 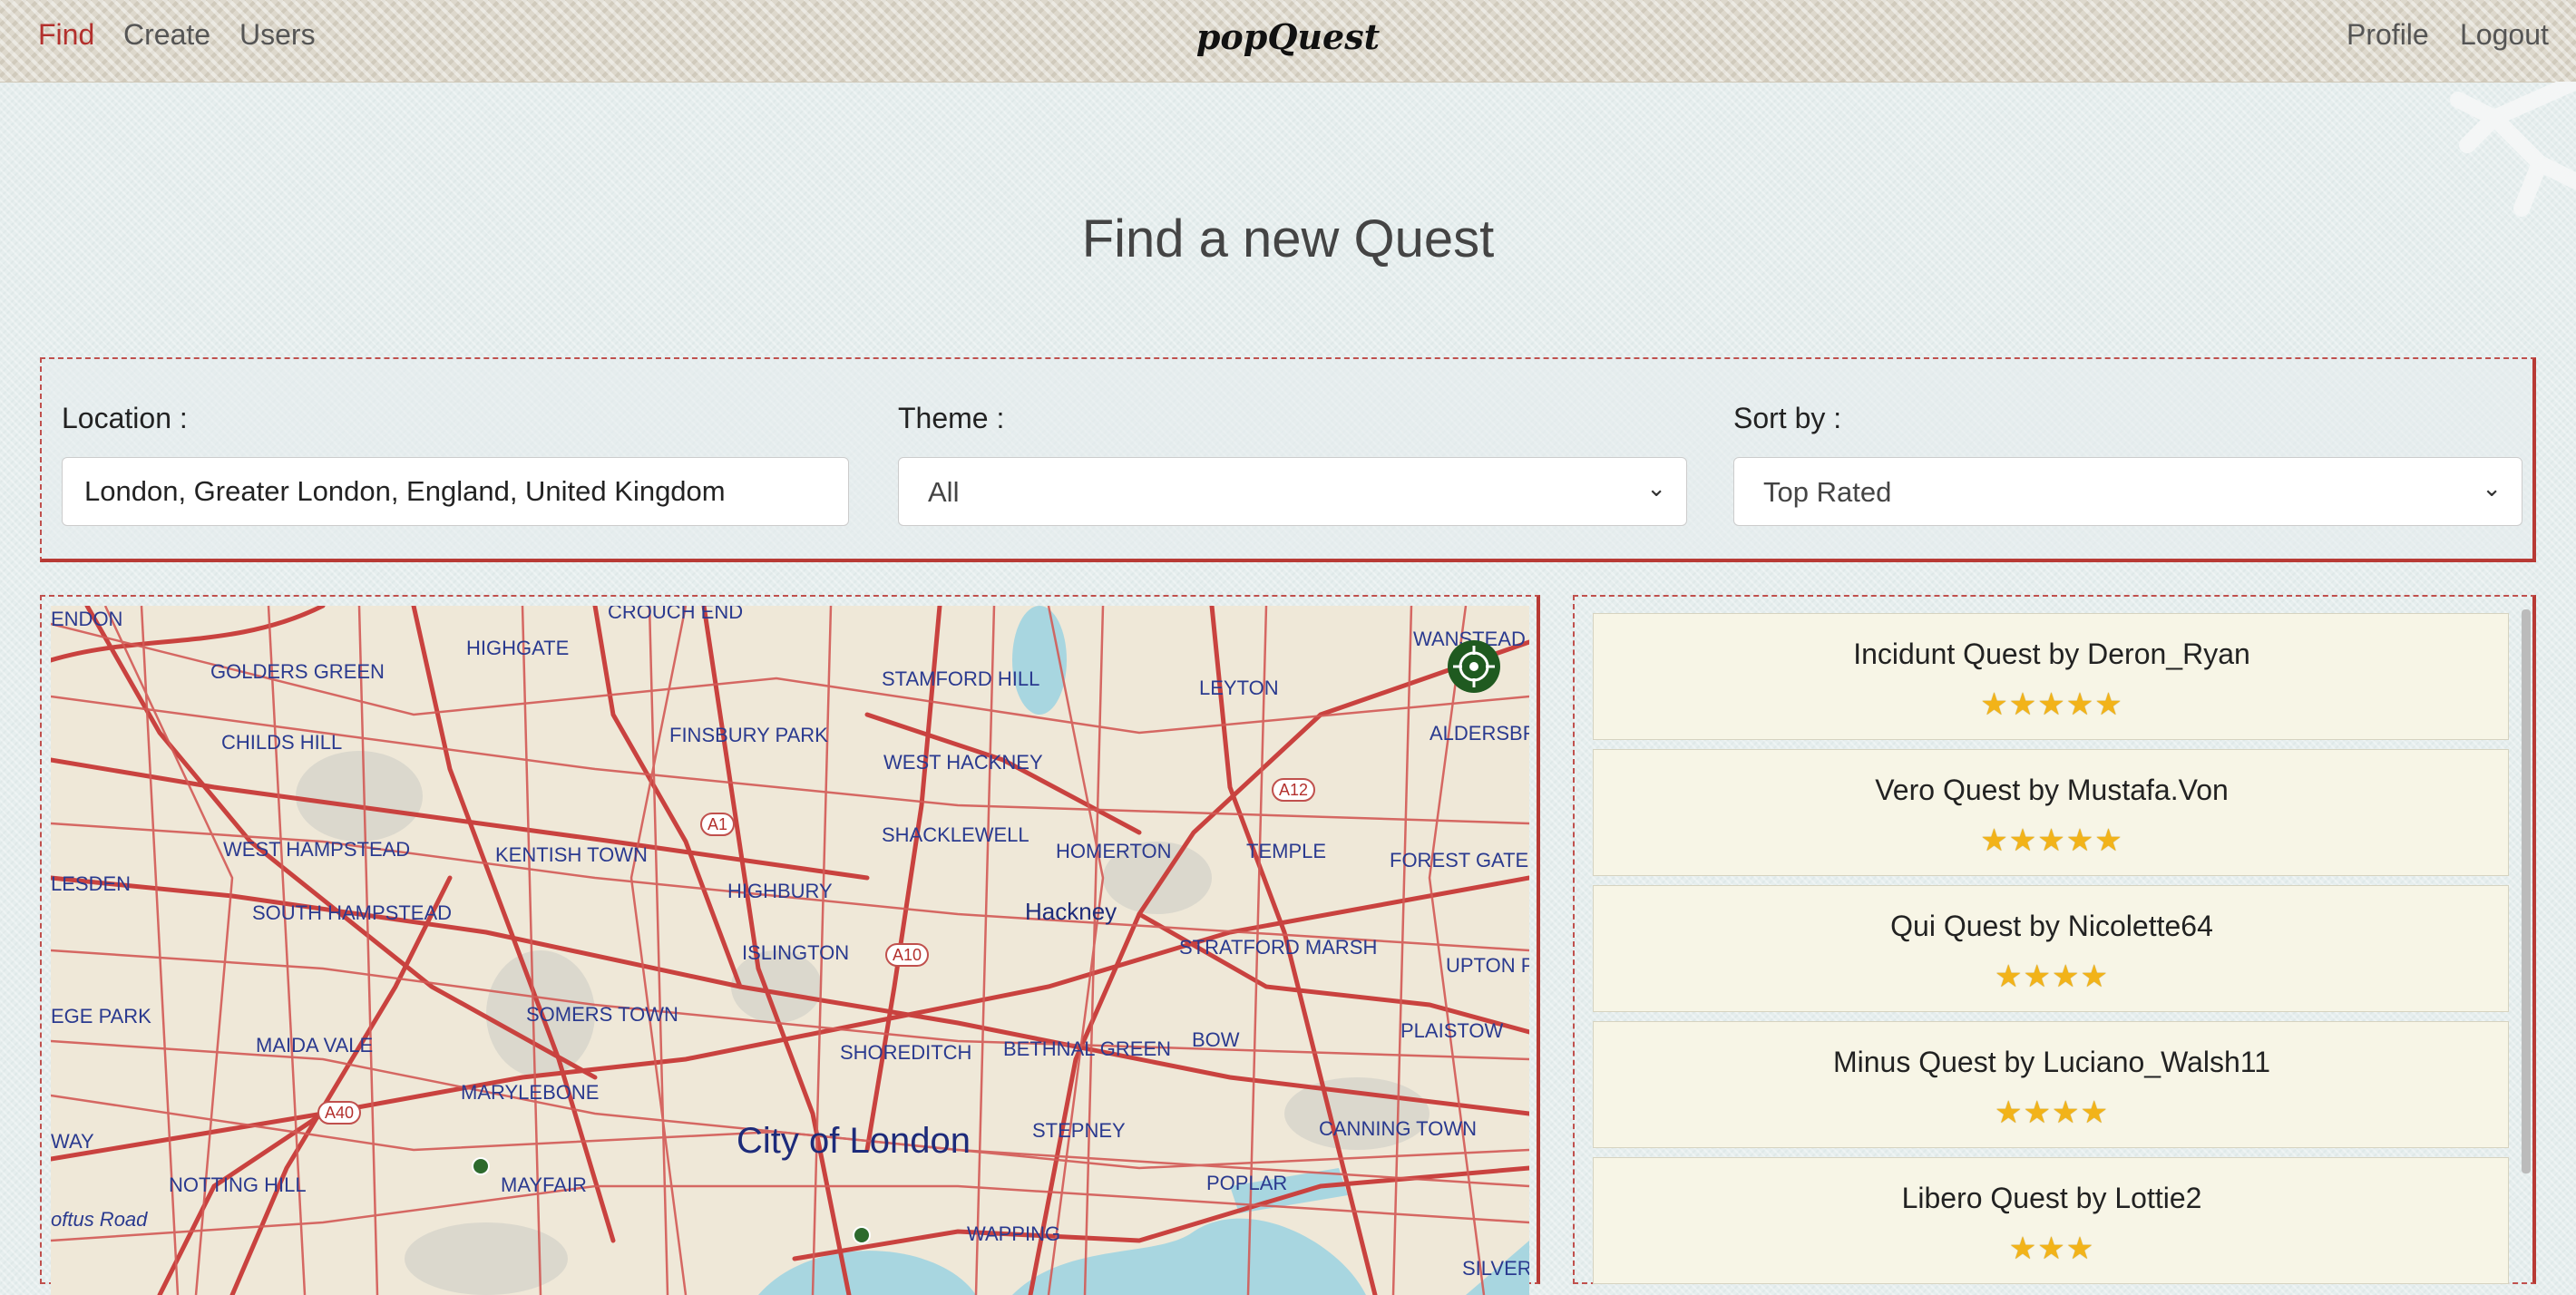 What do you see at coordinates (1114, 851) in the screenshot?
I see `map-label-homerton: HOMERTON` at bounding box center [1114, 851].